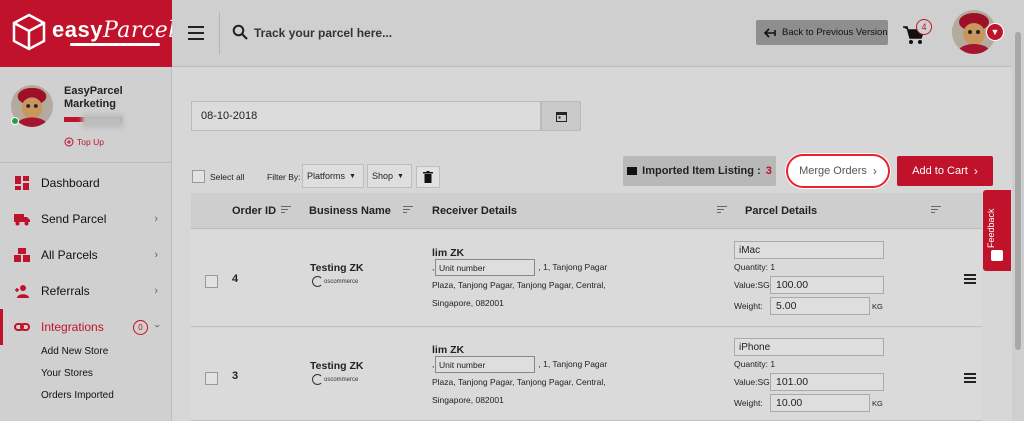 This screenshot has width=1024, height=421. I want to click on parcel-item-name: iPhone, so click(809, 347).